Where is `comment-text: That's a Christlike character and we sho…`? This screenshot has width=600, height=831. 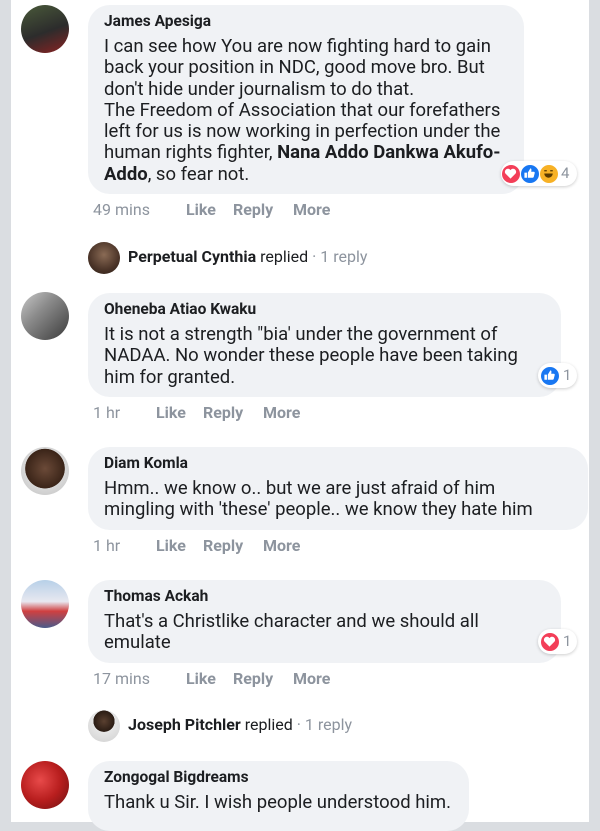 comment-text: That's a Christlike character and we sho… is located at coordinates (329, 632).